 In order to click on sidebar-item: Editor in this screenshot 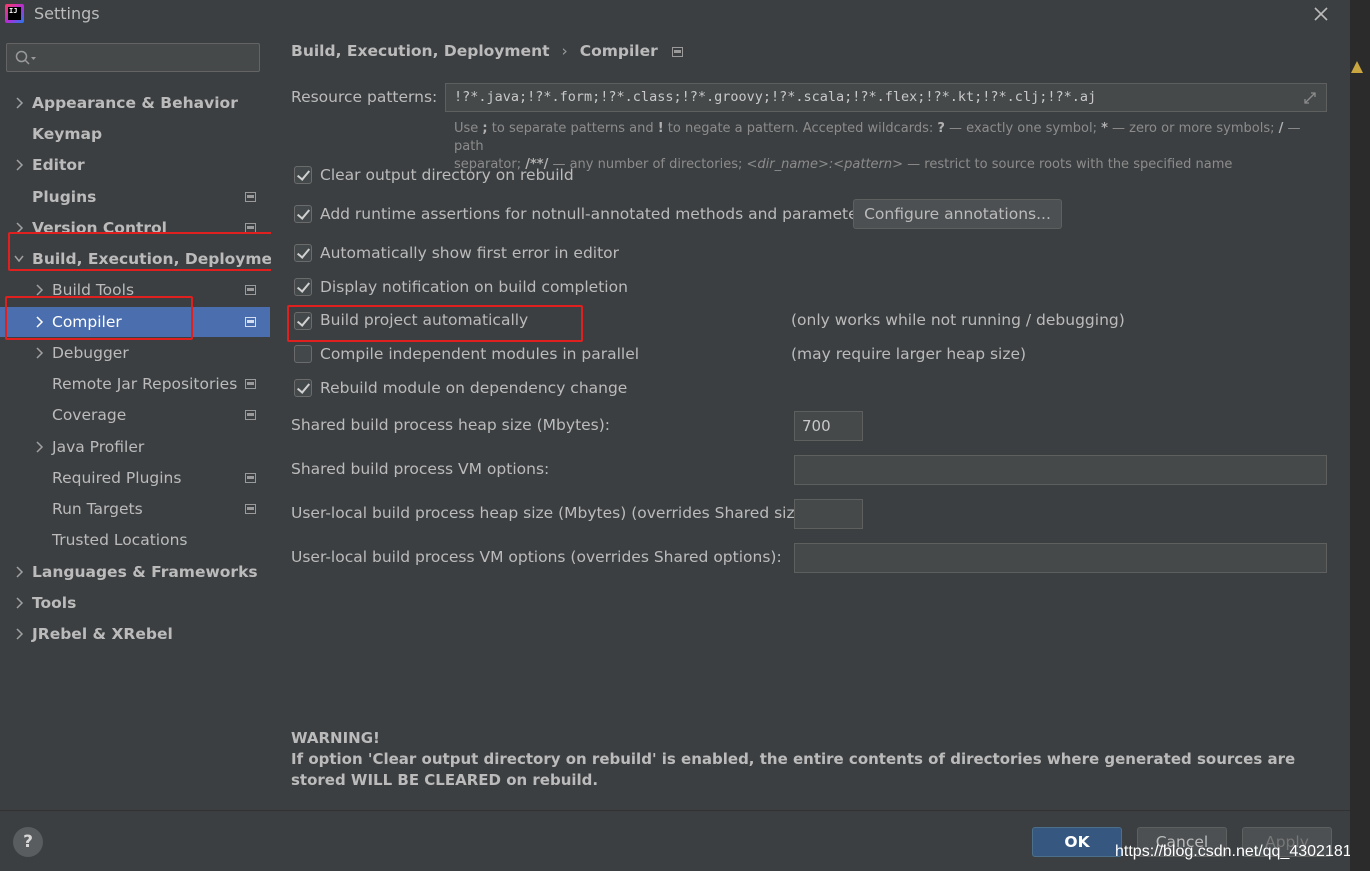, I will do `click(135, 165)`.